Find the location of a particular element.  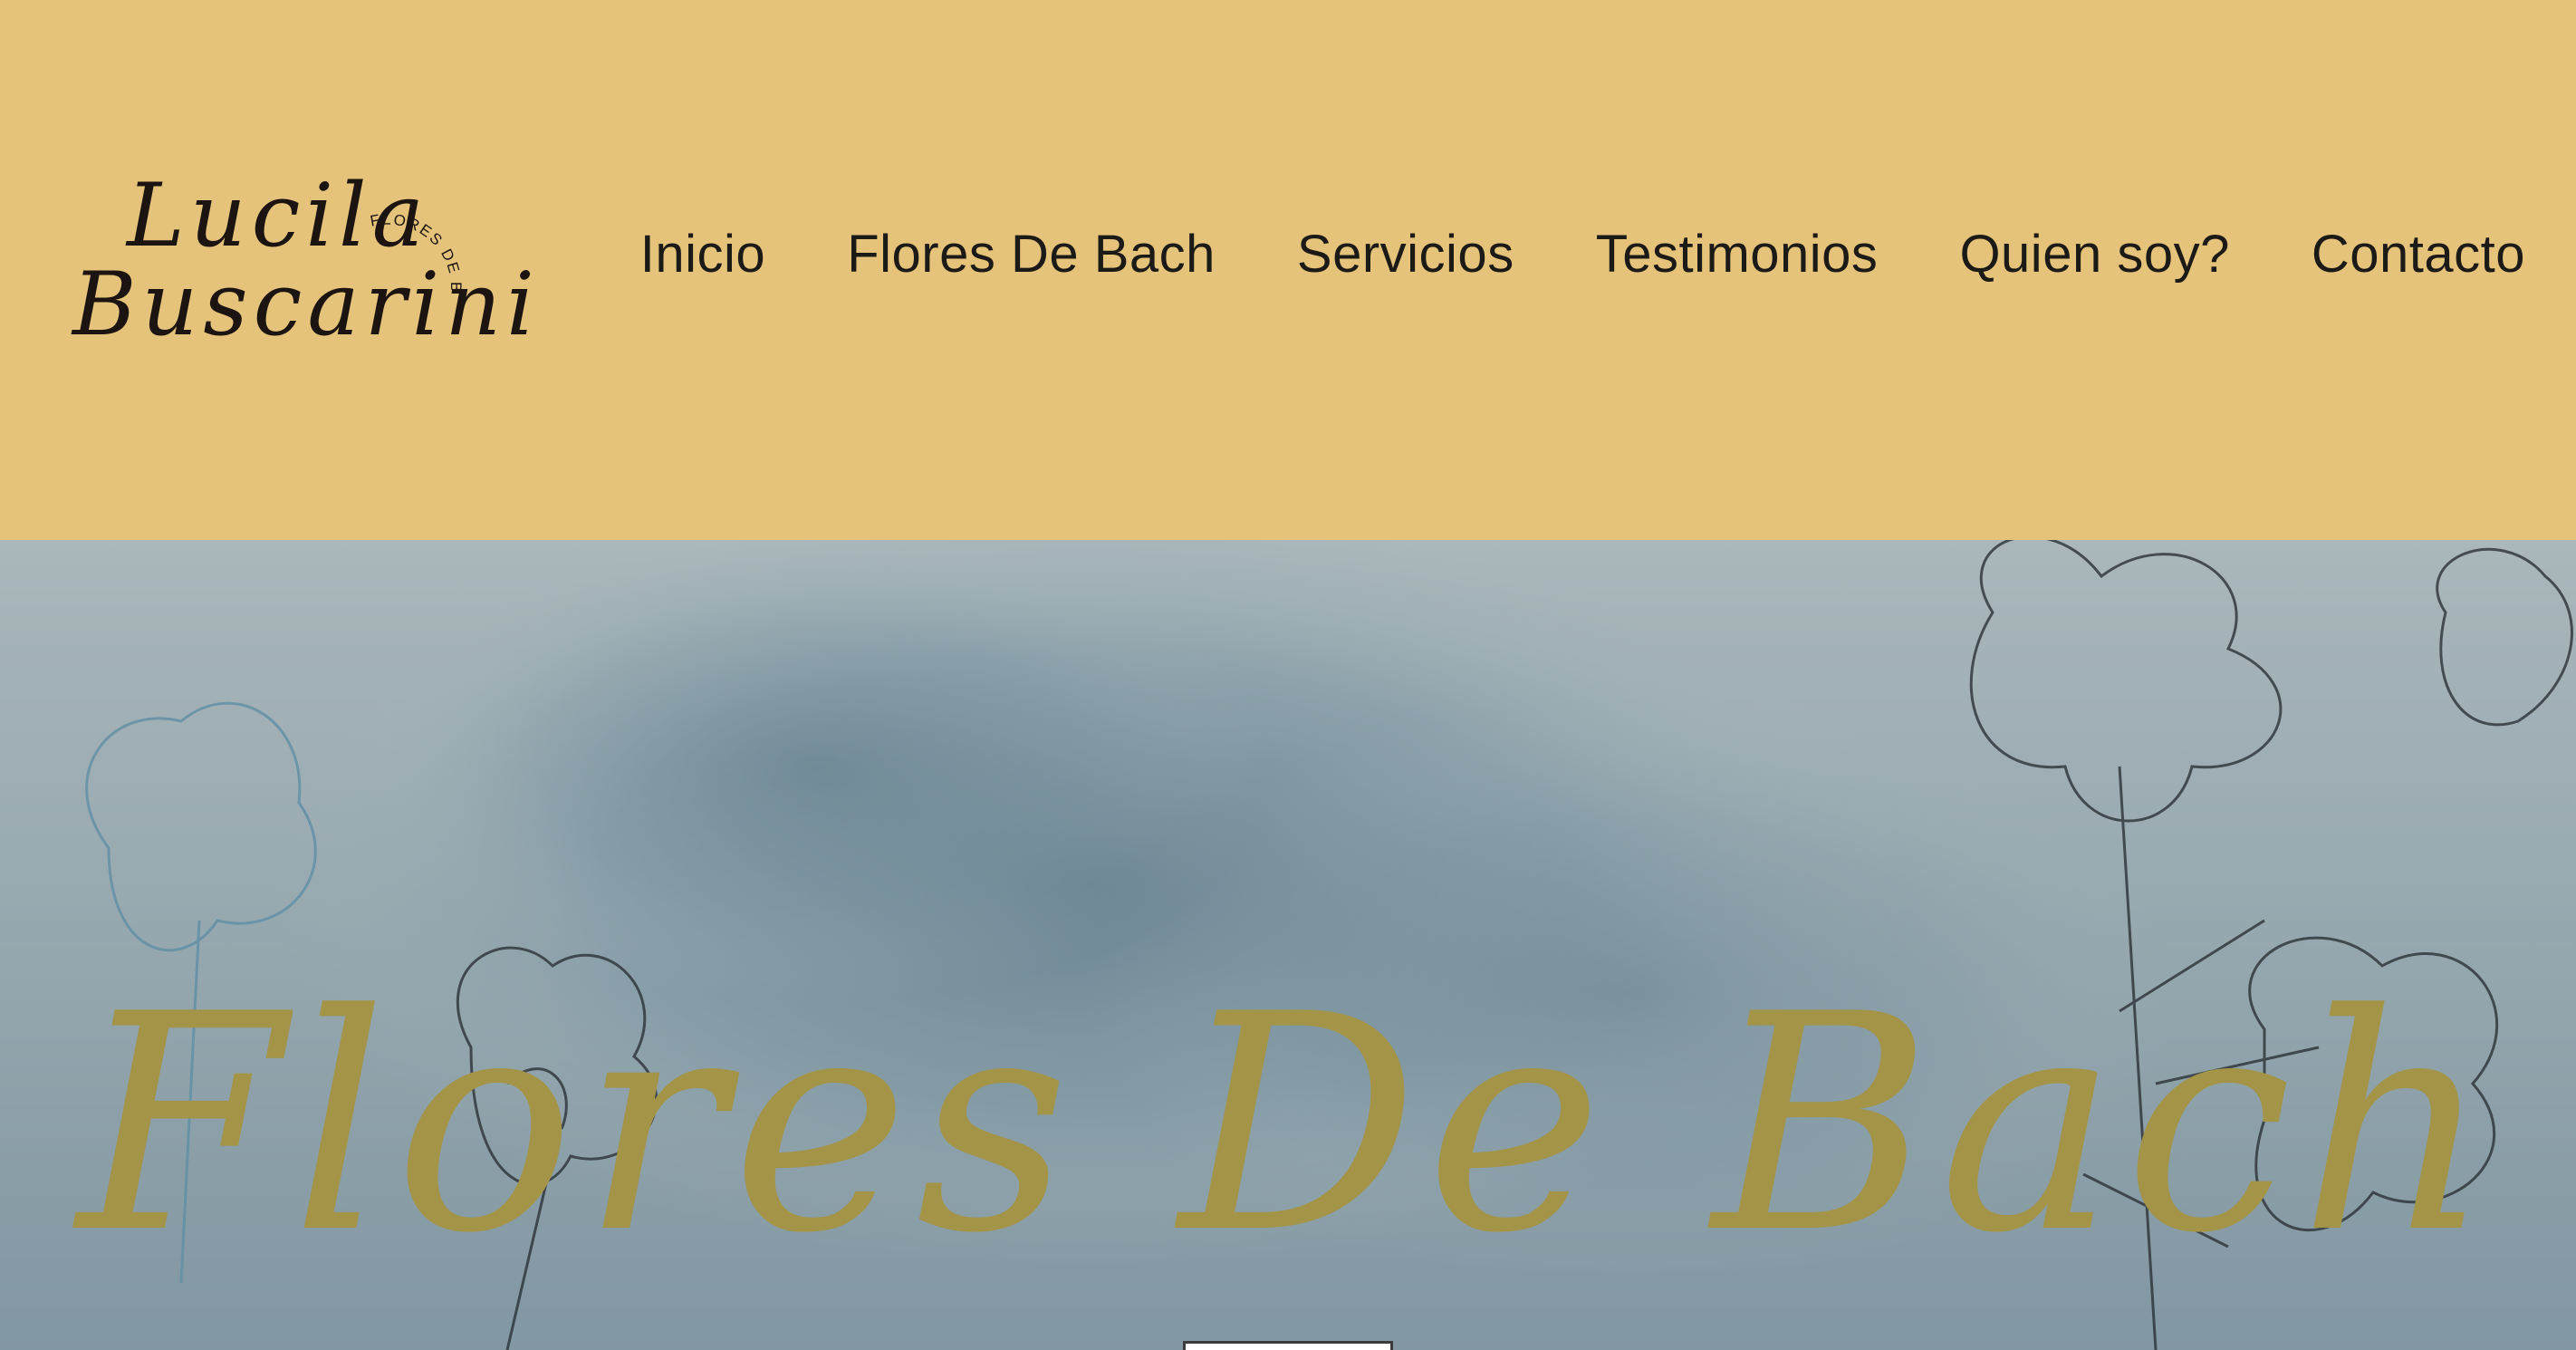

nav-item-quien-soy: Quien soy? is located at coordinates (2094, 254).